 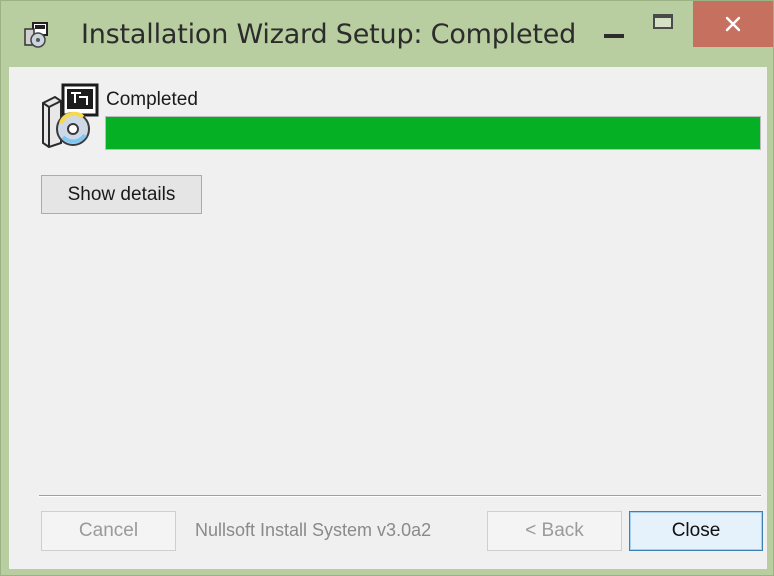 I want to click on minimize-icon, so click(x=614, y=36).